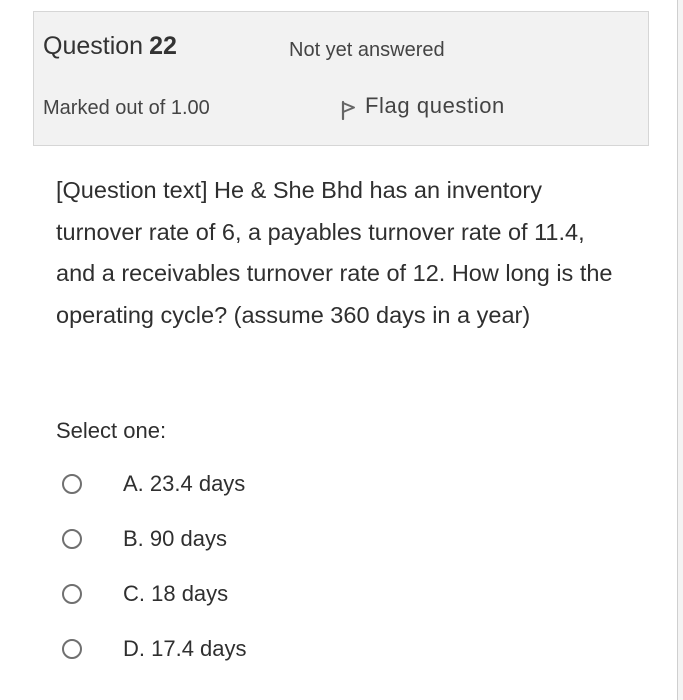 This screenshot has width=683, height=700. I want to click on answer-prompt: Select one:, so click(111, 430).